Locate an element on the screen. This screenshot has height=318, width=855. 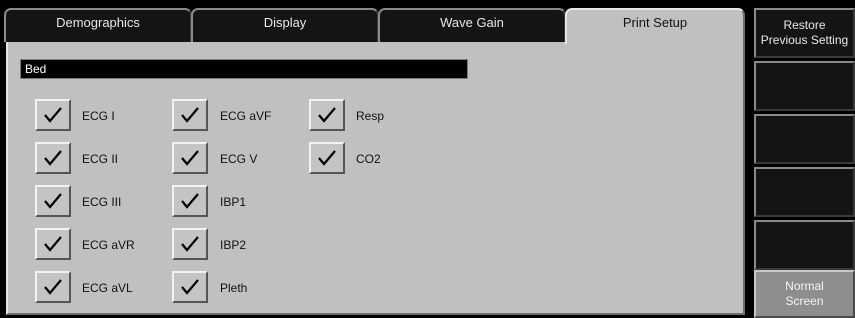
checkbox-ecg-avr is located at coordinates (53, 244).